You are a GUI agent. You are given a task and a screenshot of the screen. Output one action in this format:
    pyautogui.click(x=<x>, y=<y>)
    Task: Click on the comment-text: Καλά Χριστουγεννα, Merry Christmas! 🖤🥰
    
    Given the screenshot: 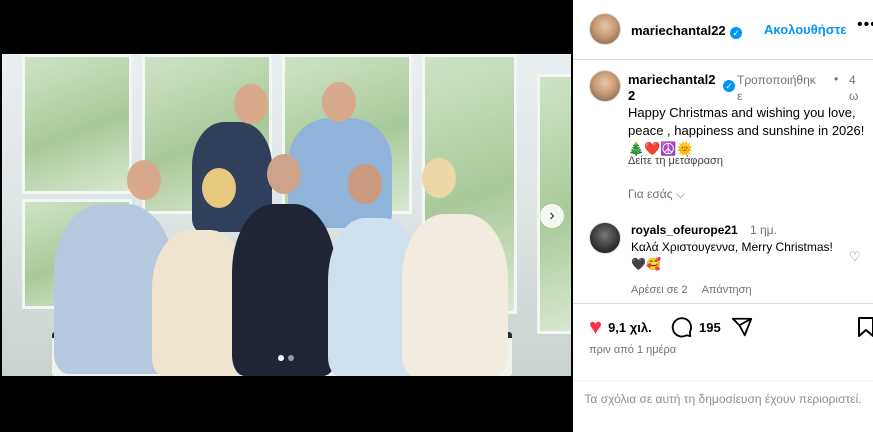 What is the action you would take?
    pyautogui.click(x=732, y=255)
    